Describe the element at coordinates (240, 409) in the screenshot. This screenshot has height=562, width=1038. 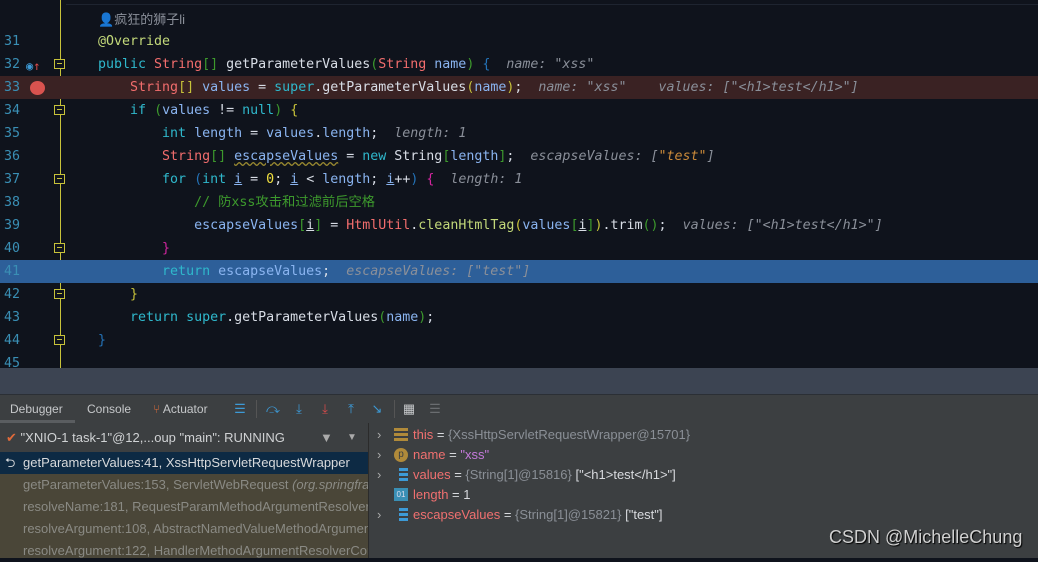
I see `layout-menu-icon: ☰` at that location.